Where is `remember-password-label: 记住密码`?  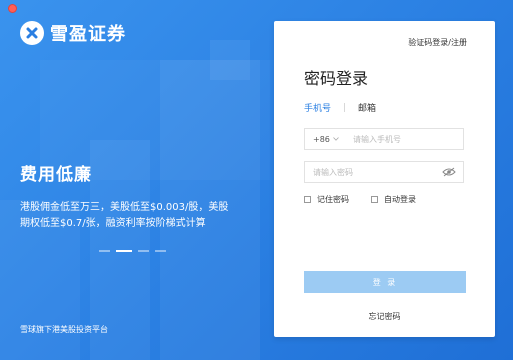 remember-password-label: 记住密码 is located at coordinates (333, 199).